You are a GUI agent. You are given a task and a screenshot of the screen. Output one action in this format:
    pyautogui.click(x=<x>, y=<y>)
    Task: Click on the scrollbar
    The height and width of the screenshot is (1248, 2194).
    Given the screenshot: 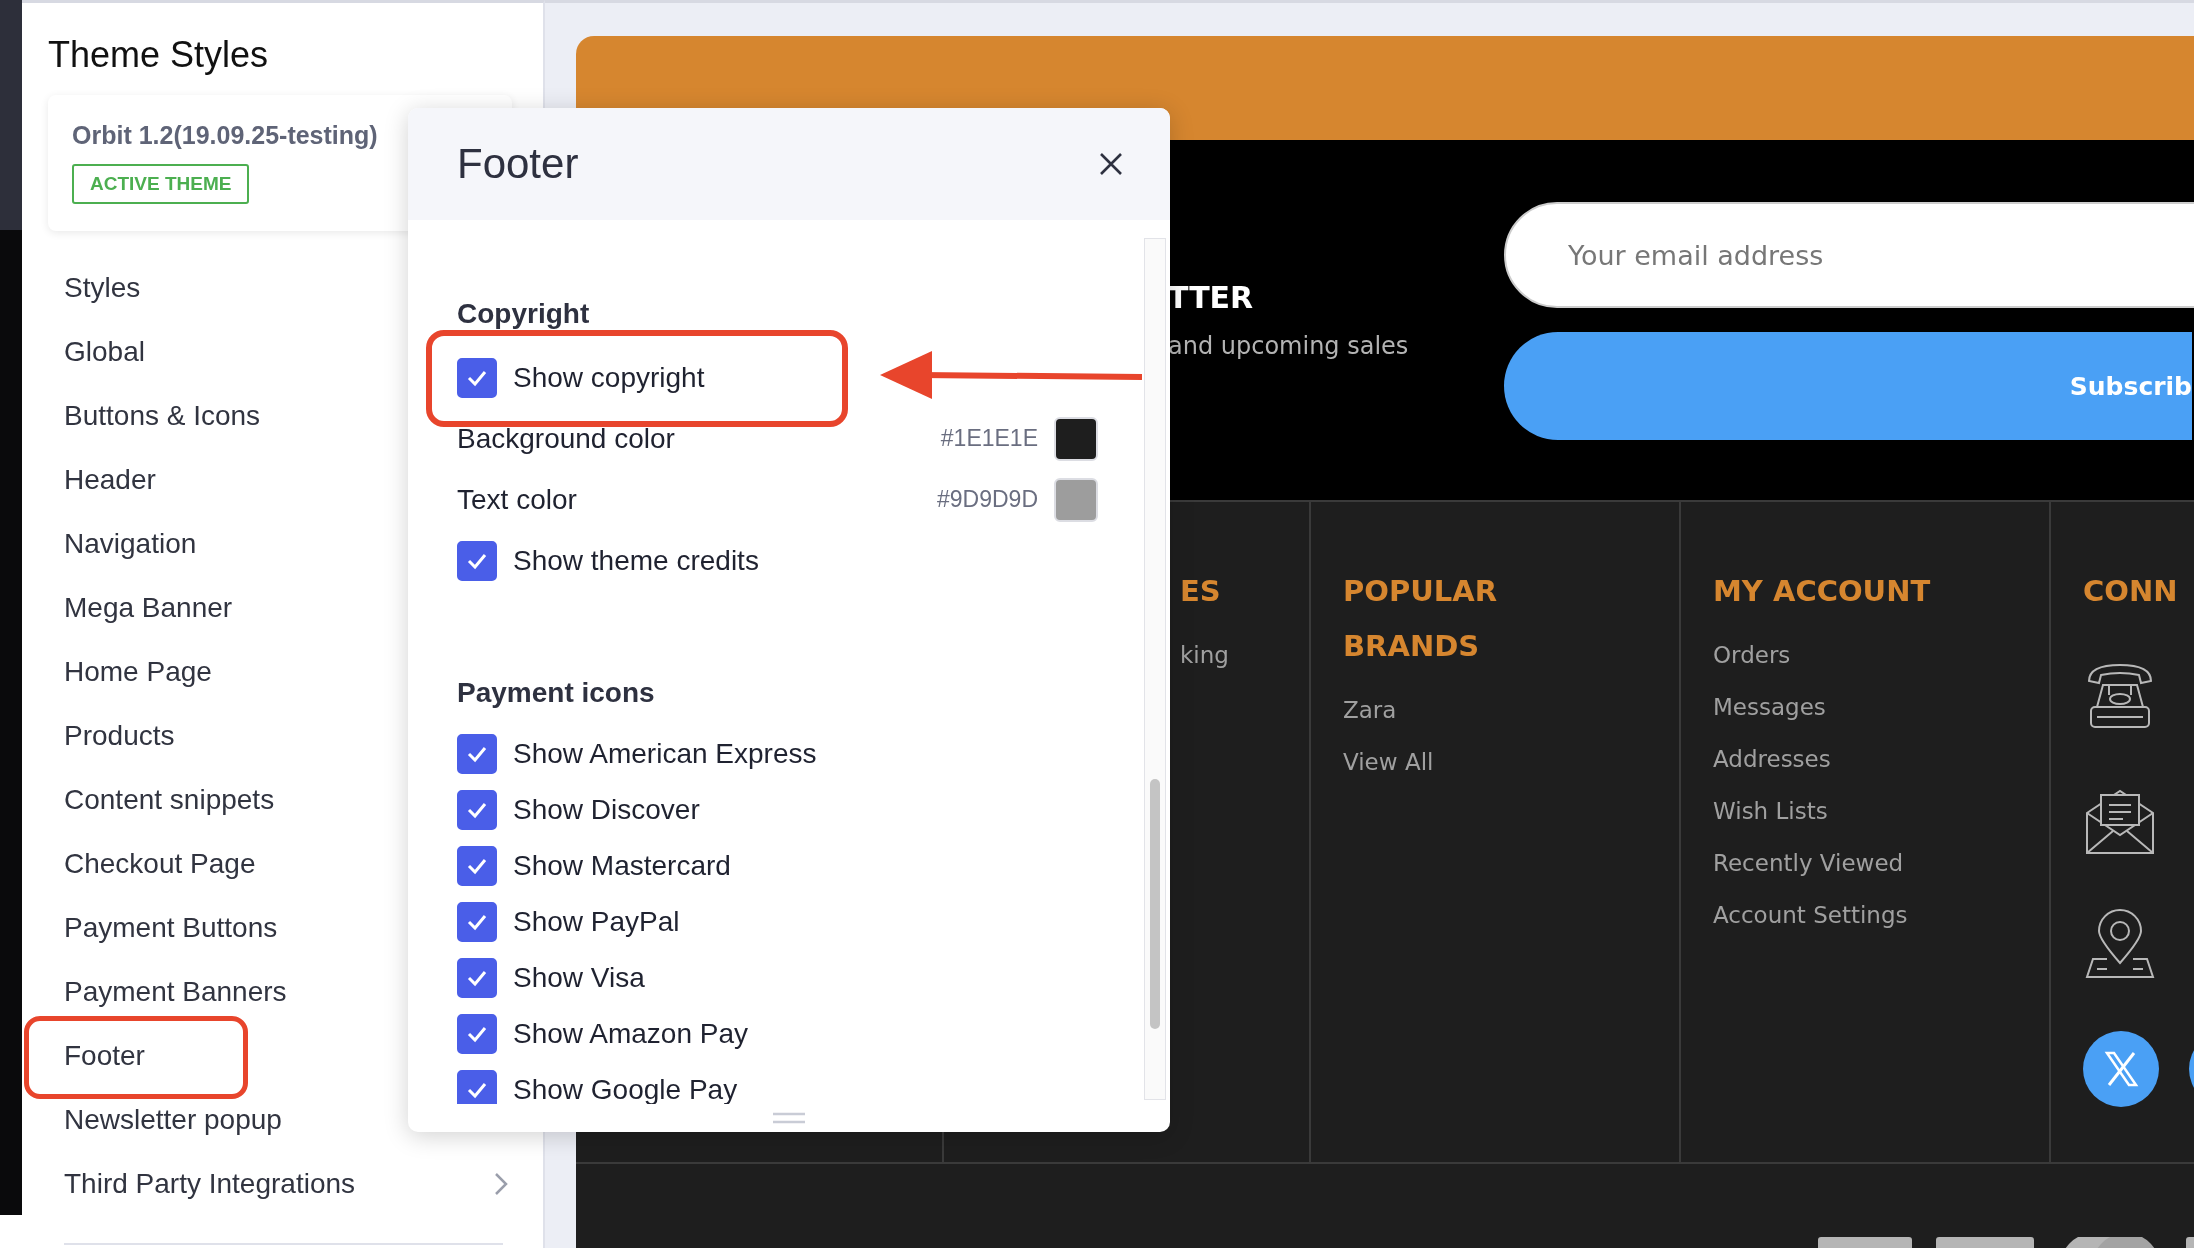 What is the action you would take?
    pyautogui.click(x=1155, y=669)
    